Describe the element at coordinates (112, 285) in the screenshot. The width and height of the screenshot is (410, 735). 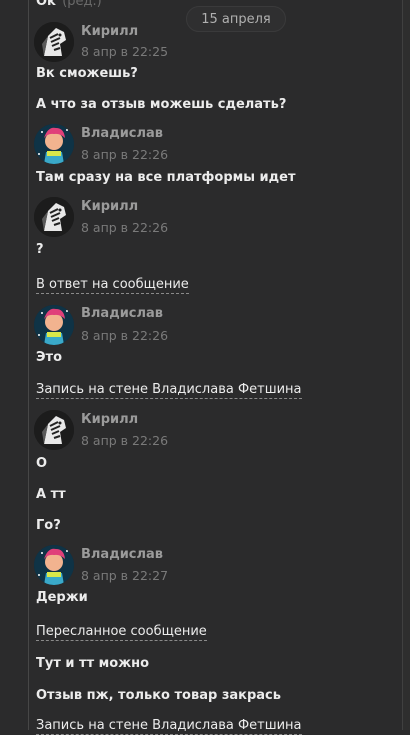
I see `reply-link: В ответ на сообщение` at that location.